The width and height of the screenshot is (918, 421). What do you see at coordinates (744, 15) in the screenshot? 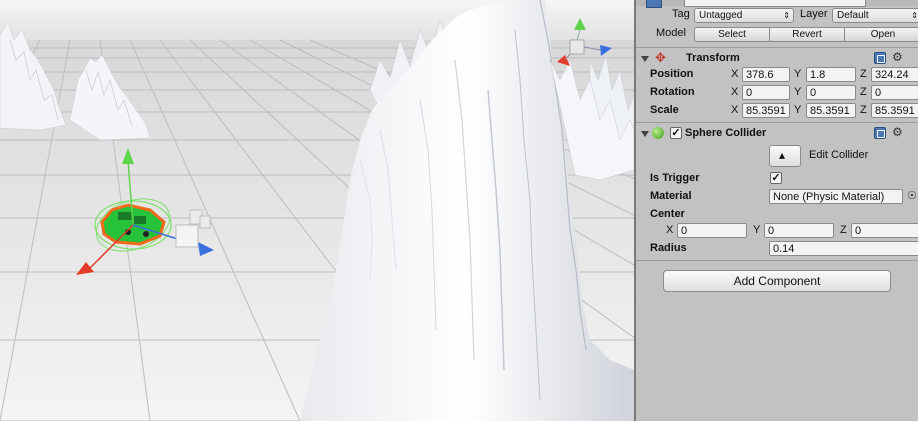
I see `tag-dropdown: Untagged ⇕` at bounding box center [744, 15].